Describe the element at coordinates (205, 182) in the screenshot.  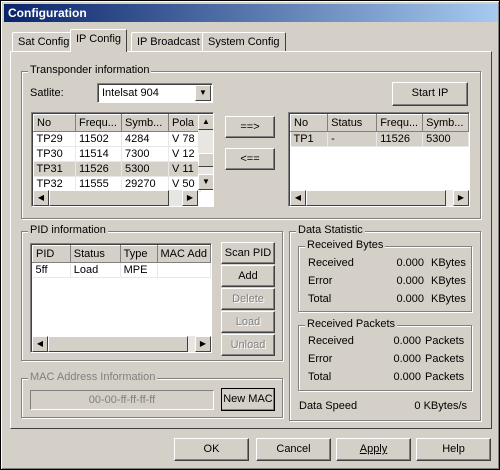
I see `scroll-down-icon: ▼` at that location.